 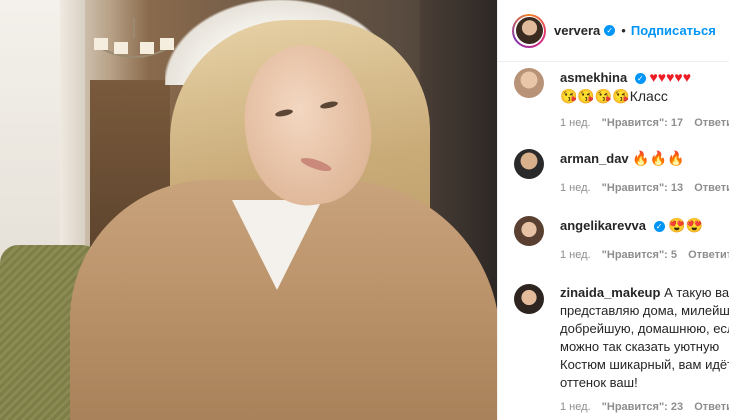 What do you see at coordinates (696, 292) in the screenshot?
I see `comment-text: А такую вас` at bounding box center [696, 292].